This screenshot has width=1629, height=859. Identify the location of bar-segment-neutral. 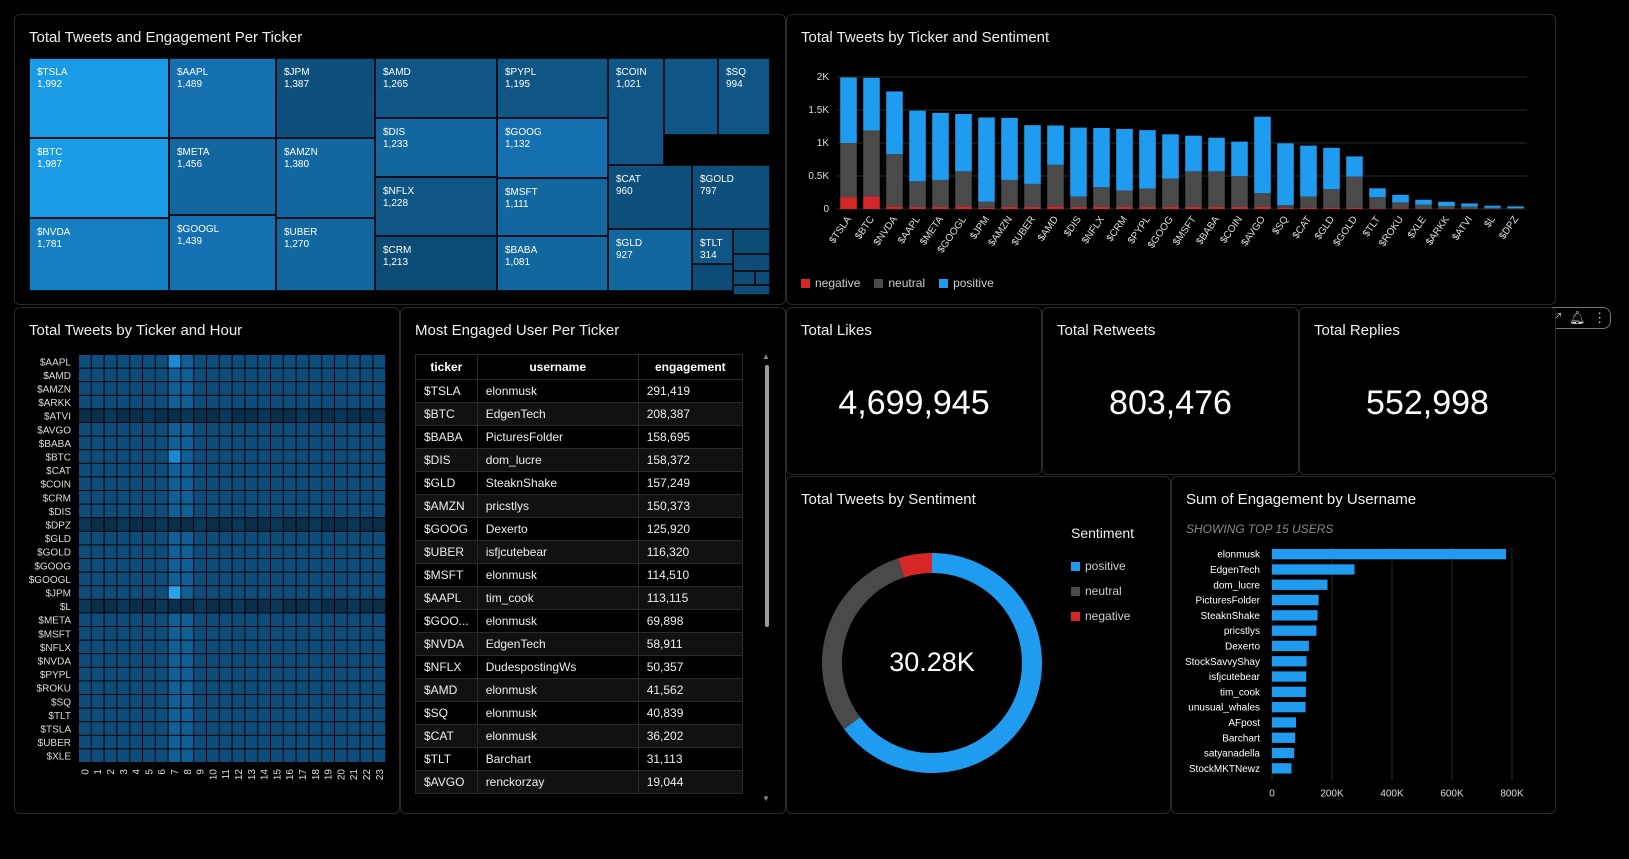
(1285, 206).